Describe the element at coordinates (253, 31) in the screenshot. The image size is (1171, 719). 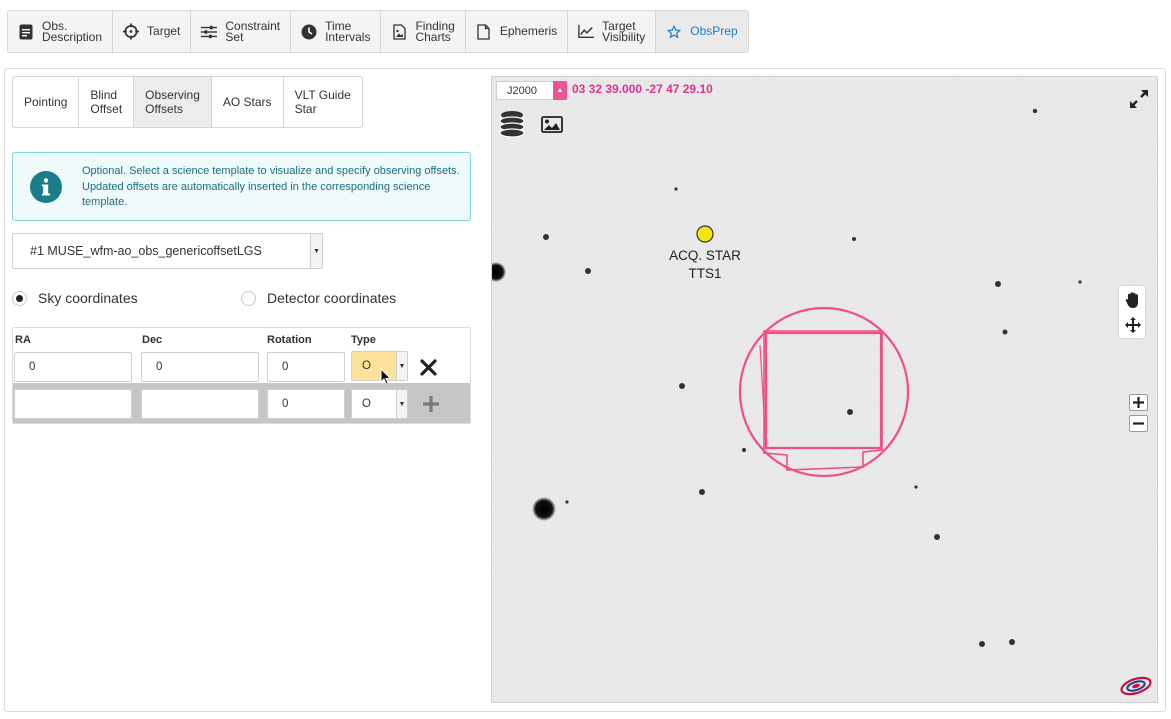
I see `tab-label: Constraint Set` at that location.